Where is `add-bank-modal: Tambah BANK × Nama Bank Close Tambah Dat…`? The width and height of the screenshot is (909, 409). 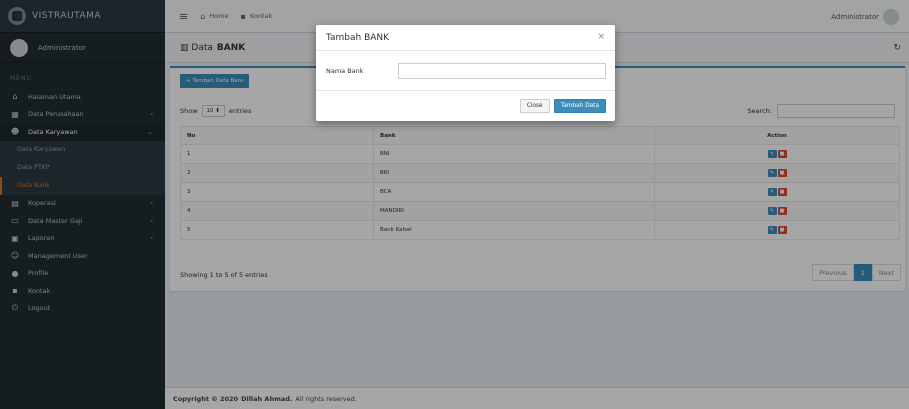
add-bank-modal: Tambah BANK × Nama Bank Close Tambah Dat… is located at coordinates (465, 73).